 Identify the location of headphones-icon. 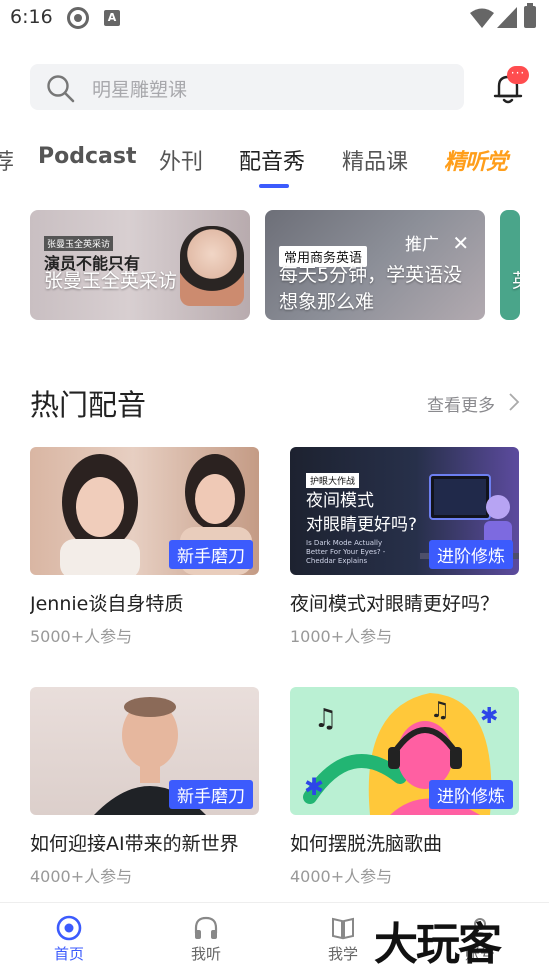
(206, 927).